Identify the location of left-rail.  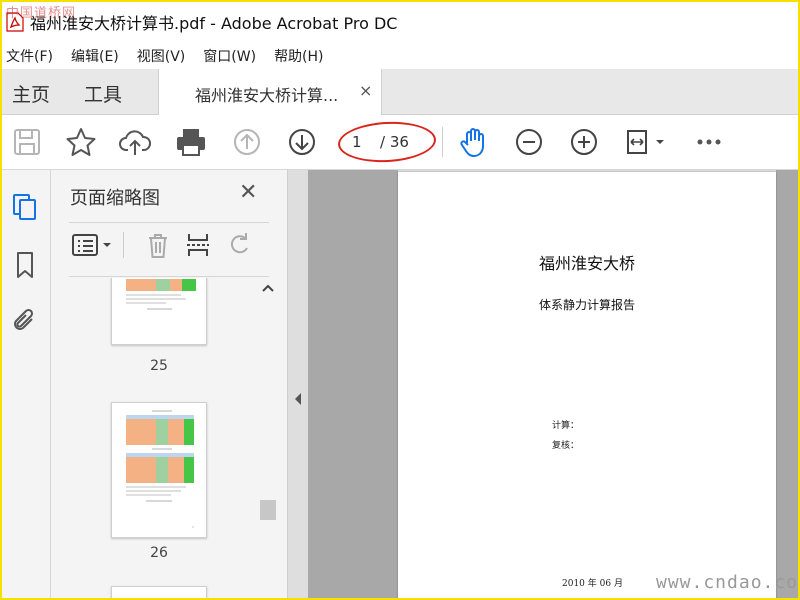
(26, 384).